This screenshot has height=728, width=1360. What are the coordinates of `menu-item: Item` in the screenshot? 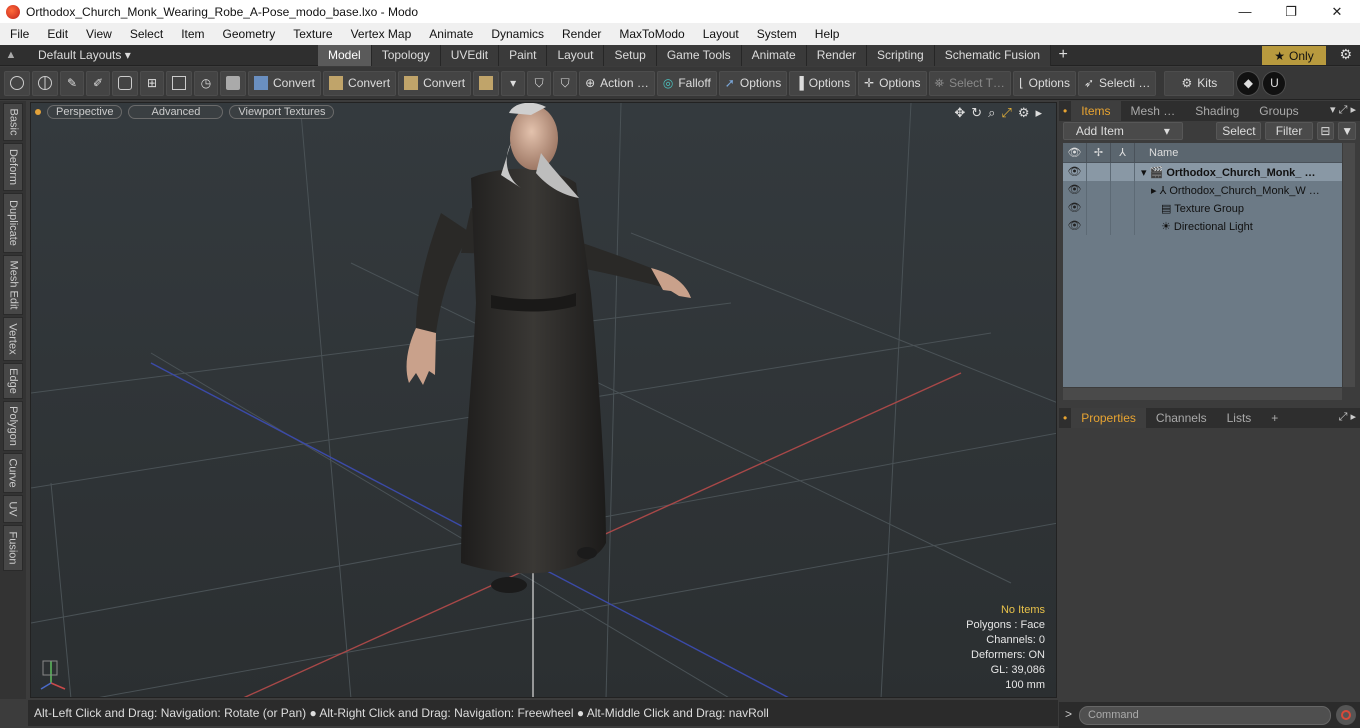 It's located at (192, 34).